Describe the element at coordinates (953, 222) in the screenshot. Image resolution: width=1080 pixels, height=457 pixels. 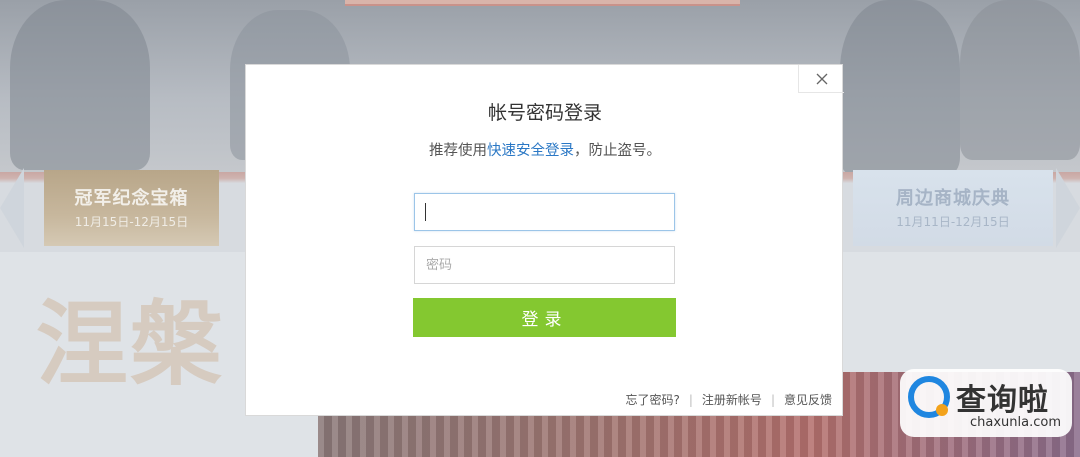
I see `promo-date: 11月11日-12月15日` at that location.